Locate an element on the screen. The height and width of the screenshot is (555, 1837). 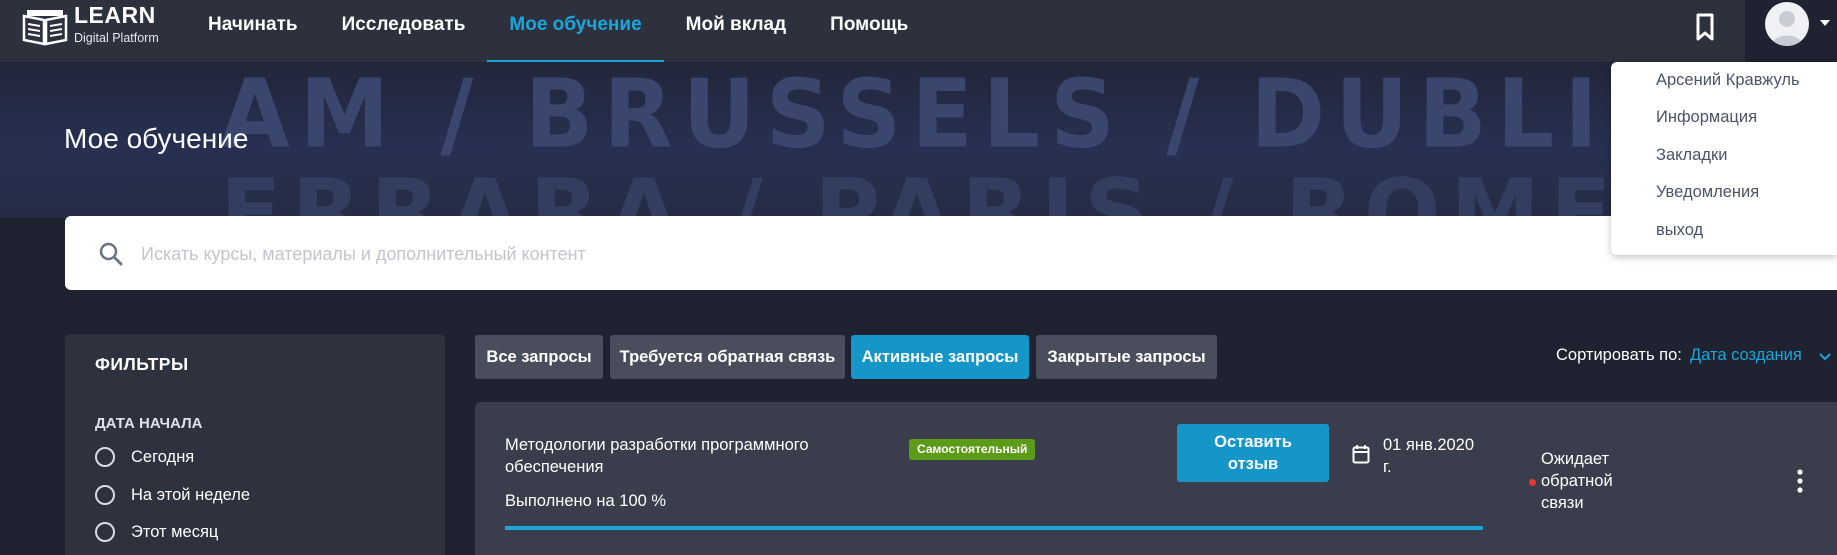
filter-option-today: Сегодня is located at coordinates (144, 457).